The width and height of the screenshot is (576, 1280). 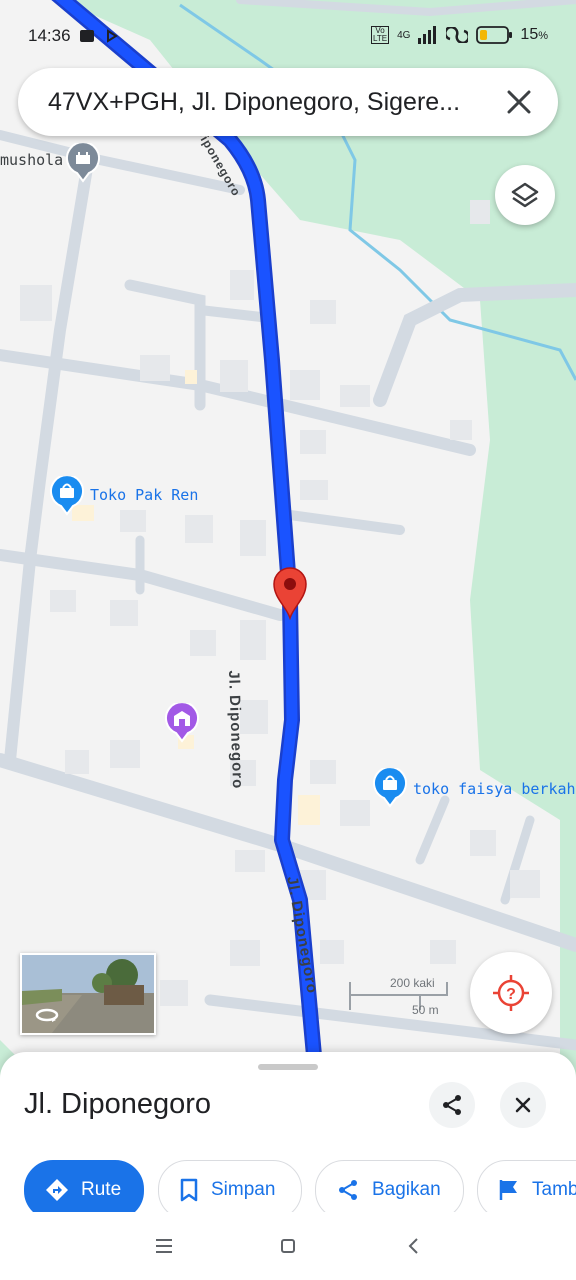 I want to click on layers-icon, so click(x=525, y=195).